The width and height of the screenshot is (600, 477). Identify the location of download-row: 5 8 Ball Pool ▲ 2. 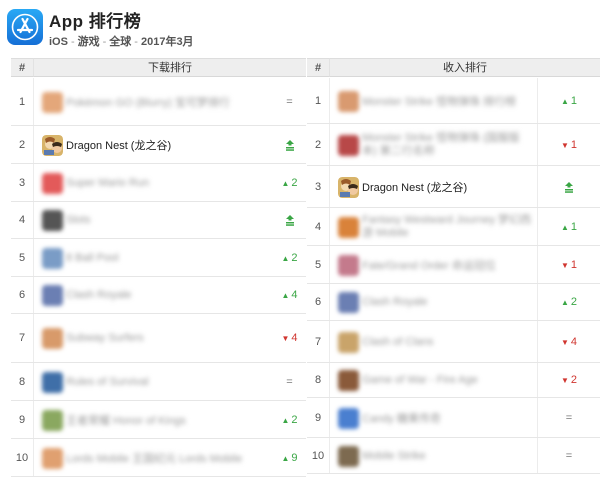
(158, 258).